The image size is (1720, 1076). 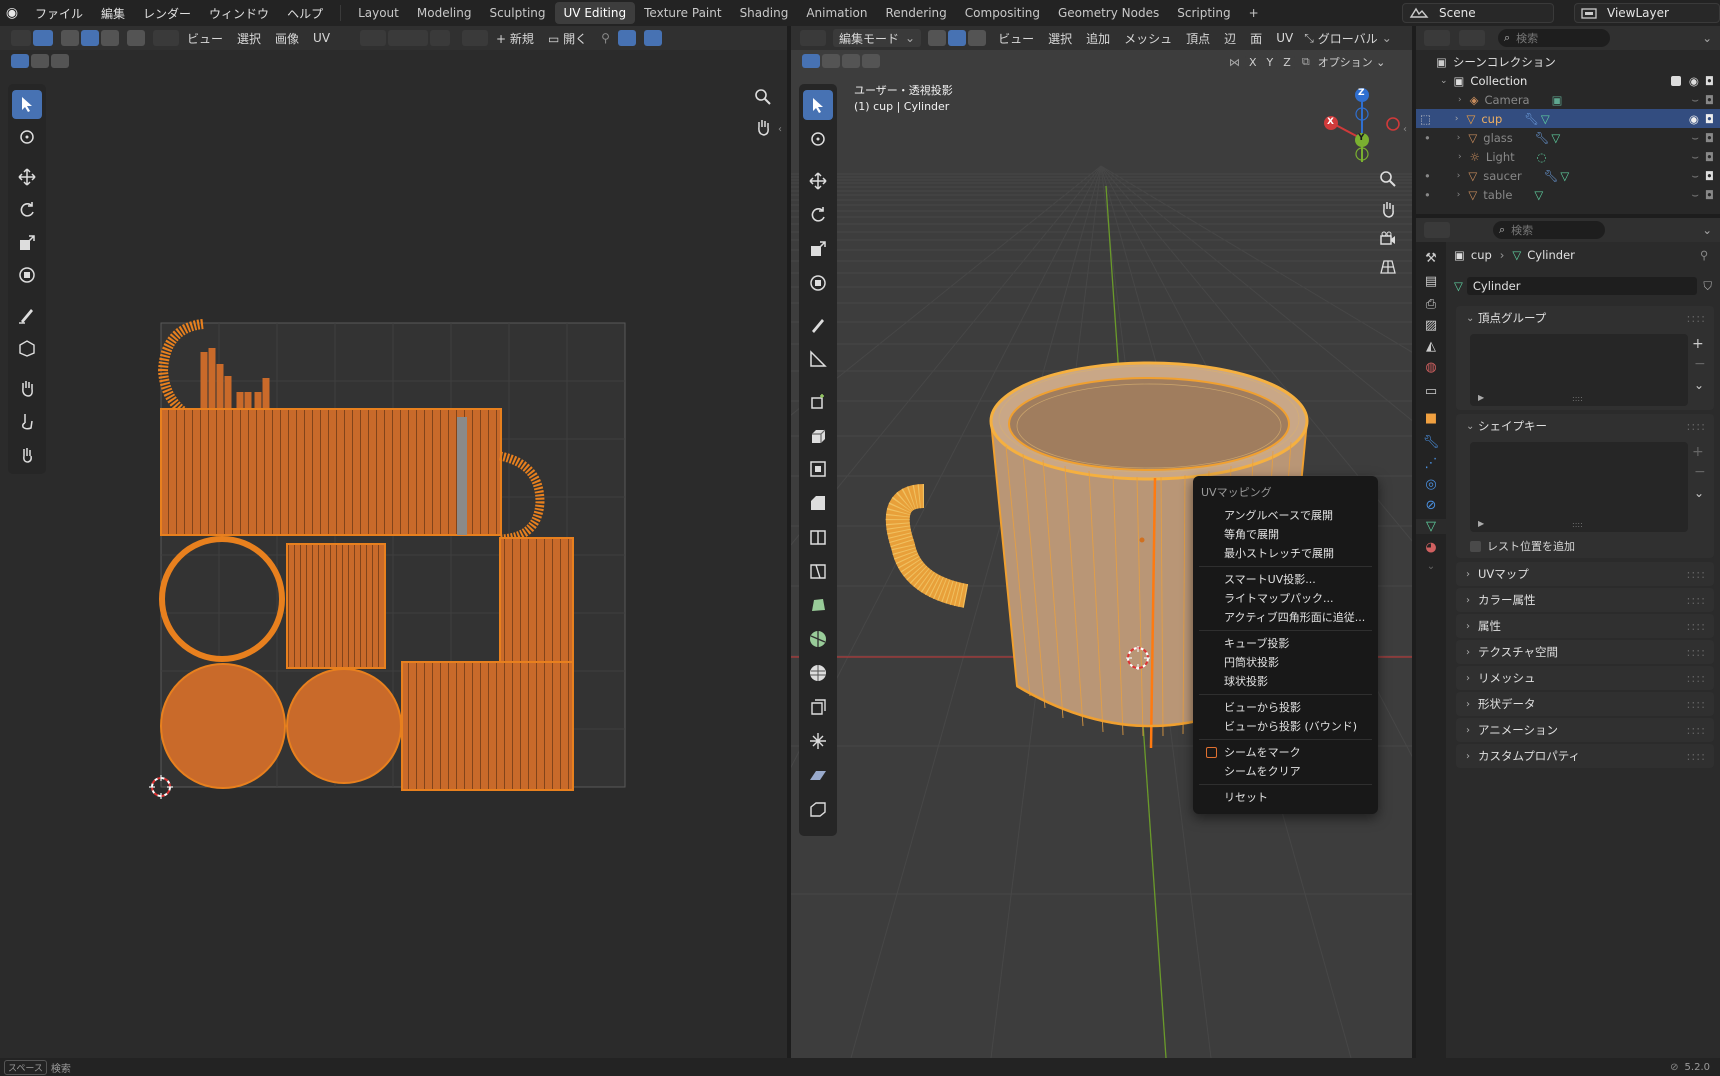 I want to click on knife-tool-icon, so click(x=818, y=571).